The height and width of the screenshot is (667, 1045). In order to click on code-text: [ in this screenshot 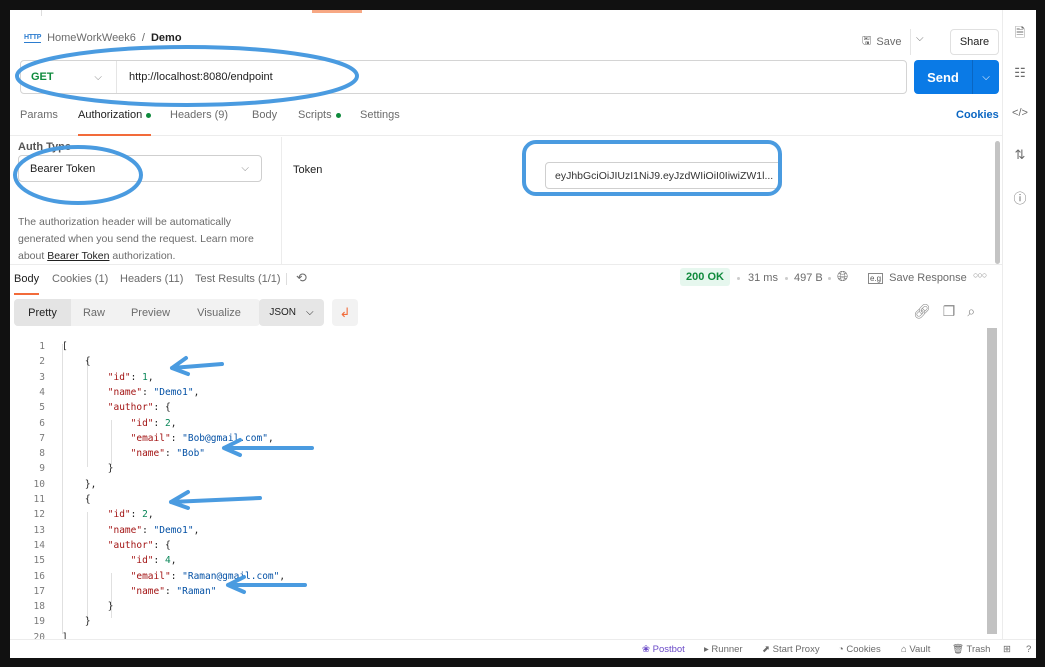, I will do `click(65, 346)`.